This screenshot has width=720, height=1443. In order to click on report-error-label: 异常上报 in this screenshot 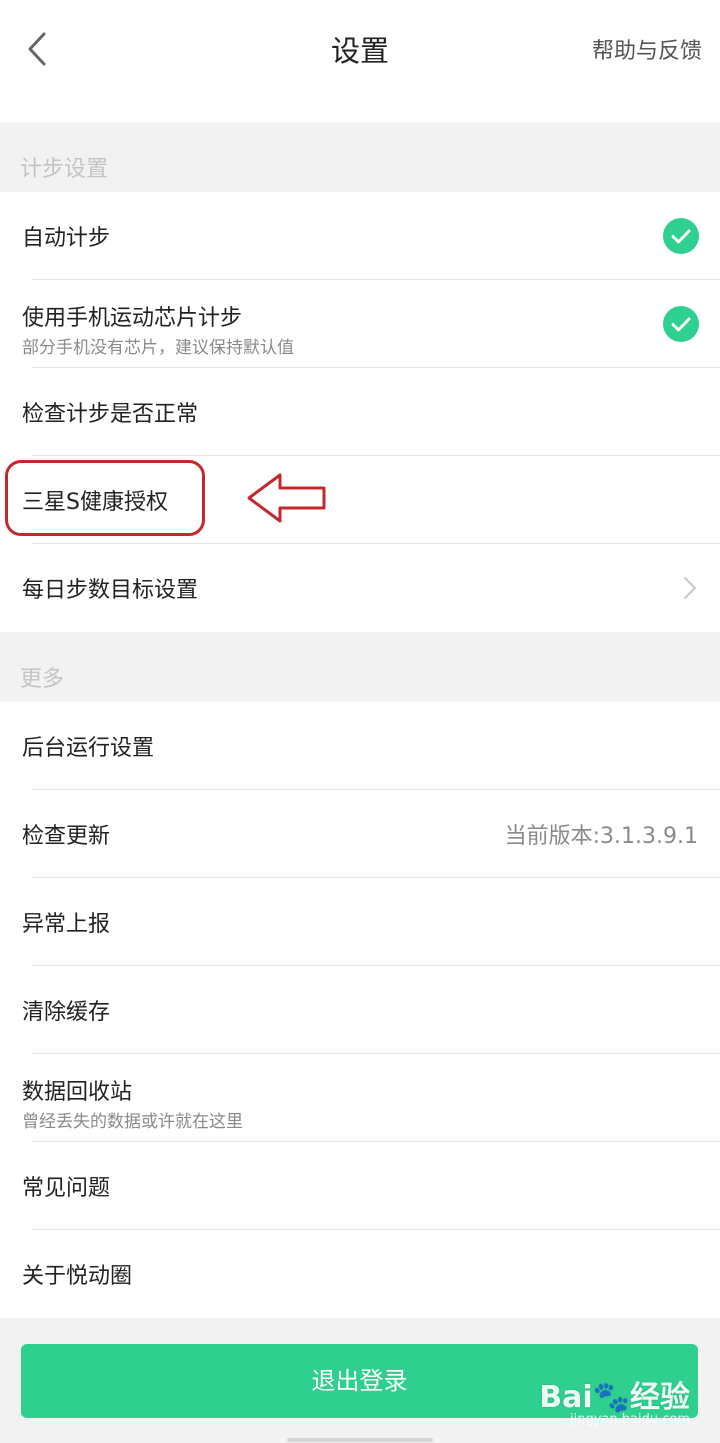, I will do `click(66, 924)`.